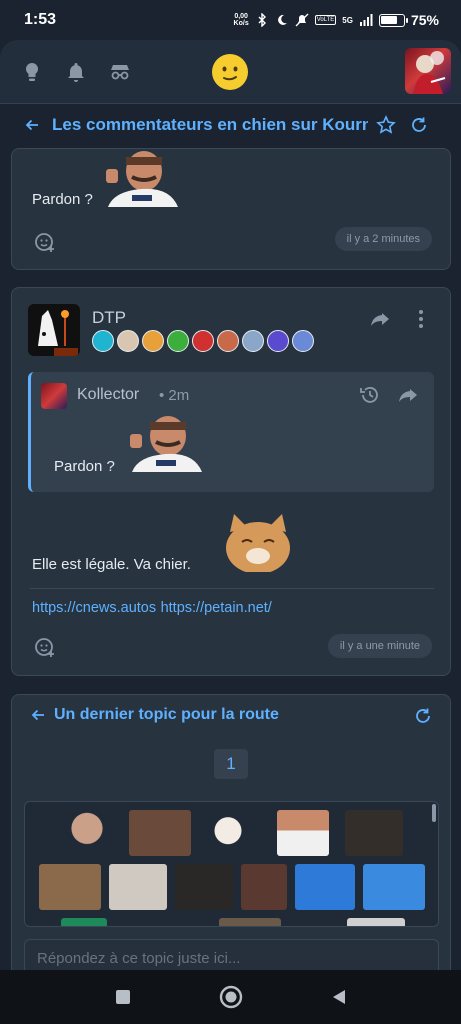 This screenshot has height=1024, width=461. I want to click on app-bar, so click(230, 72).